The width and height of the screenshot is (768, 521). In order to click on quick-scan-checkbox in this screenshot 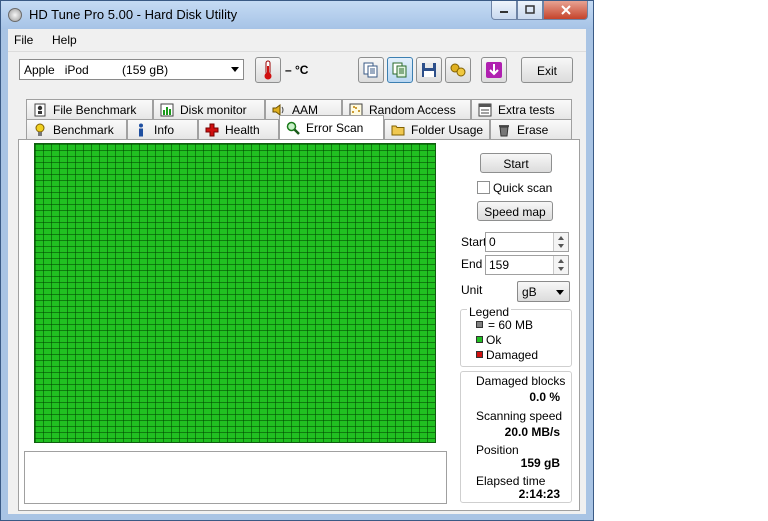, I will do `click(483, 187)`.